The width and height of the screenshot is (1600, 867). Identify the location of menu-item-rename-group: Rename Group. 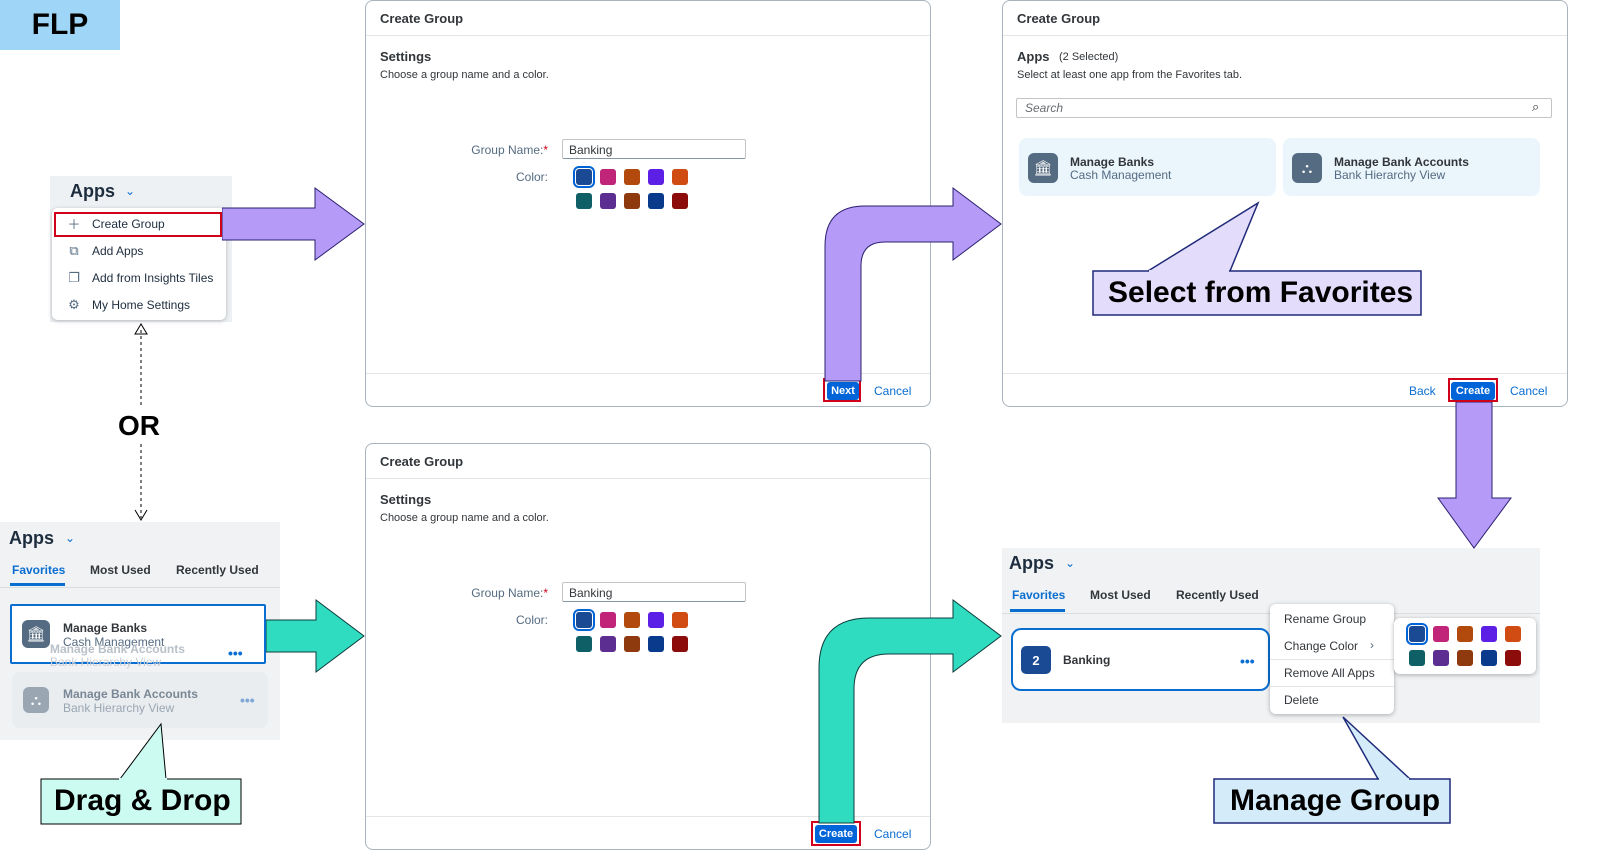
(1325, 619).